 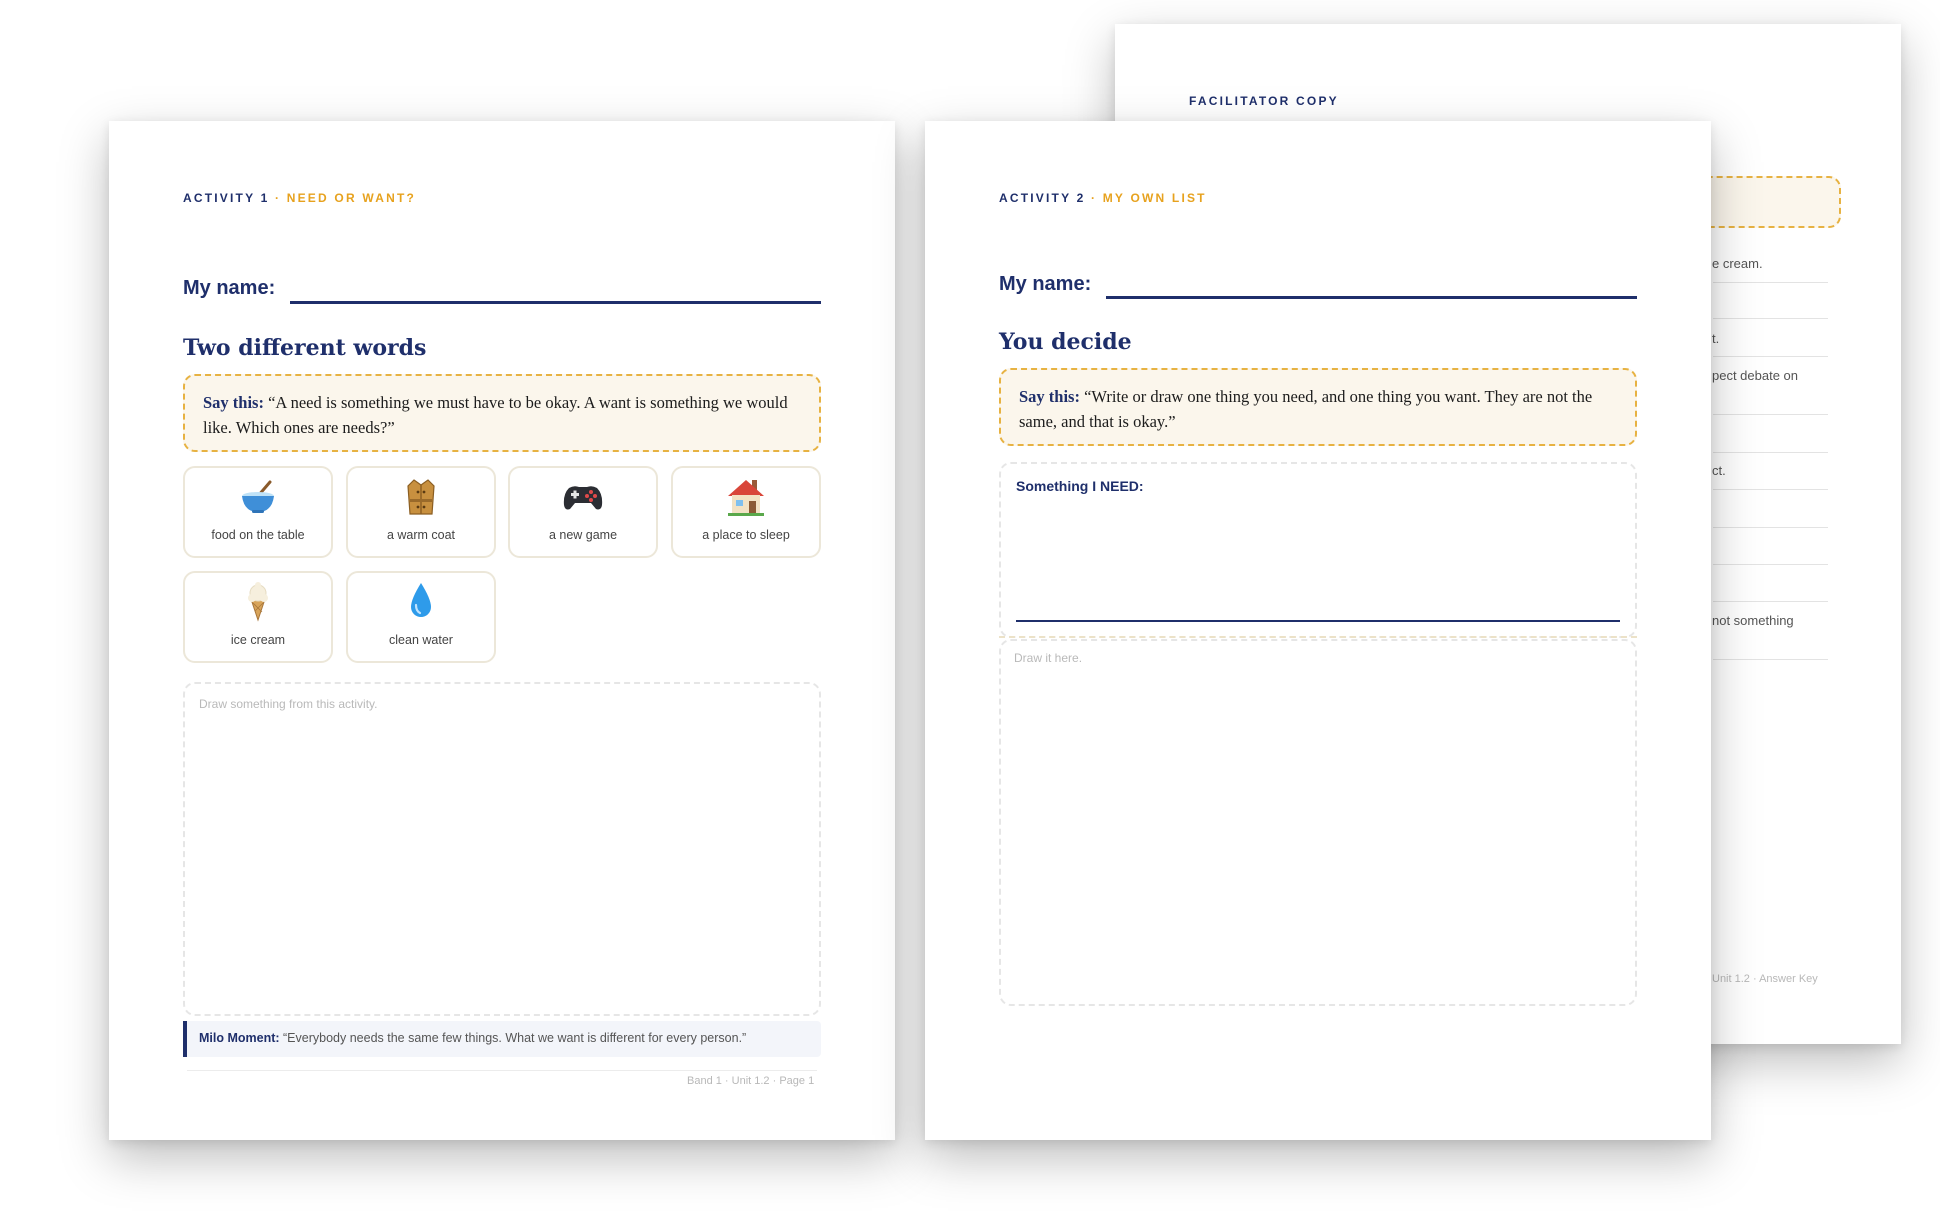 What do you see at coordinates (1755, 375) in the screenshot?
I see `answer-fragment: pect debate on` at bounding box center [1755, 375].